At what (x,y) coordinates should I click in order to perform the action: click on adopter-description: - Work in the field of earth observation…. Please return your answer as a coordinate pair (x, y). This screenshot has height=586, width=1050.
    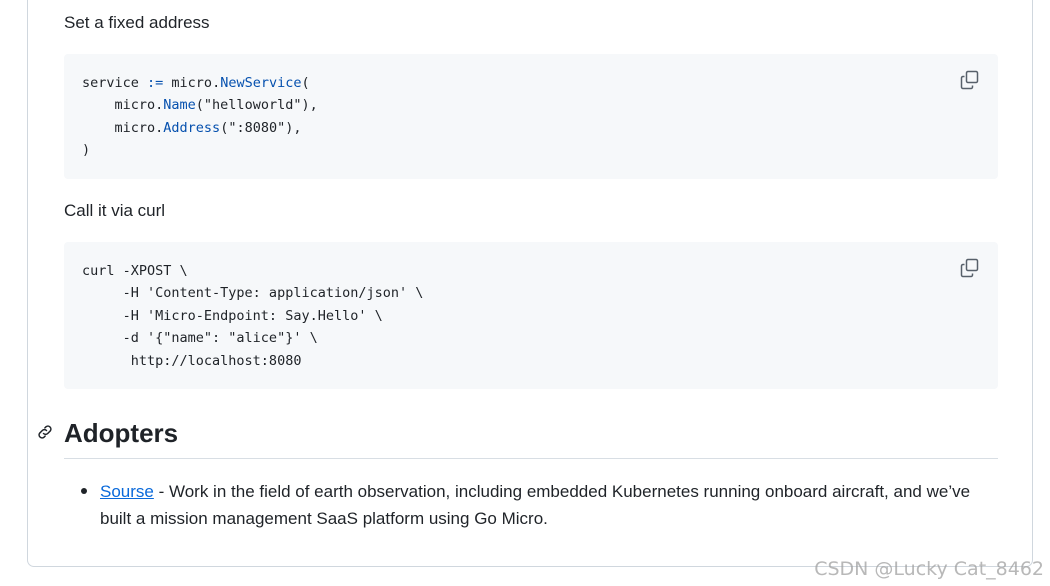
    Looking at the image, I should click on (535, 505).